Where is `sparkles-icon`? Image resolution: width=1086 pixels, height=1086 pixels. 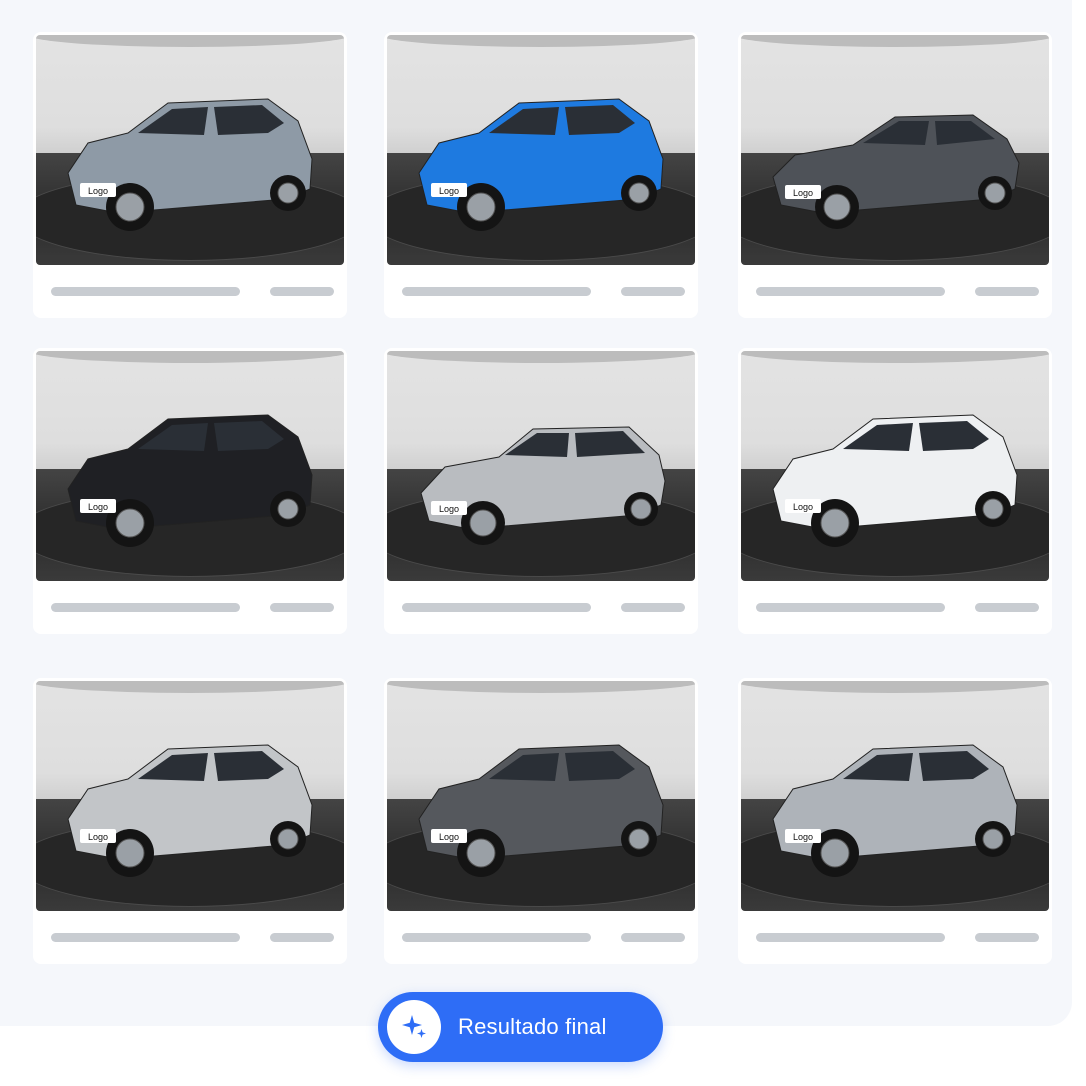 sparkles-icon is located at coordinates (414, 1027).